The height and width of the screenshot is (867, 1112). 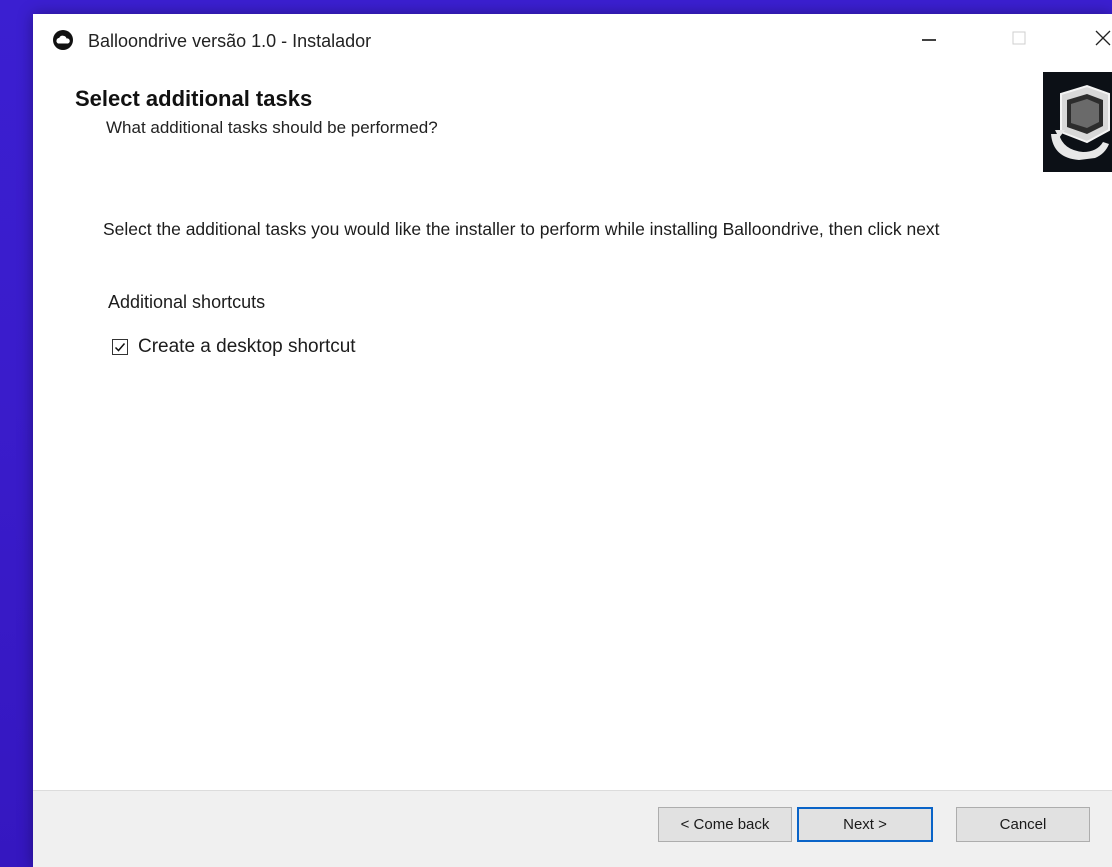 What do you see at coordinates (187, 302) in the screenshot?
I see `additional-shortcuts-label: Additional shortcuts` at bounding box center [187, 302].